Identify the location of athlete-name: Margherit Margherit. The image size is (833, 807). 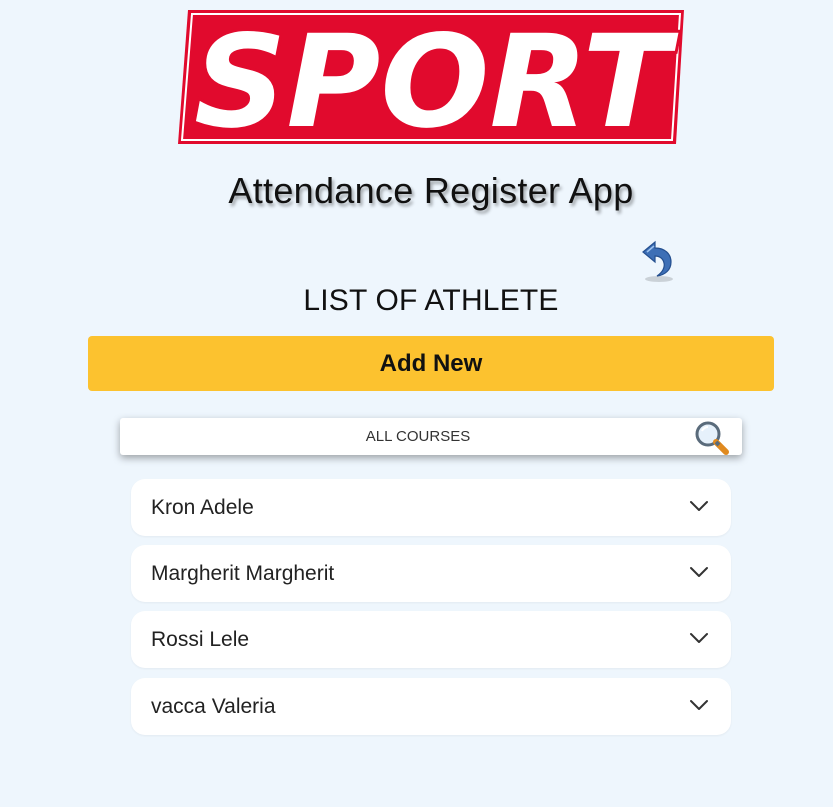
(243, 573).